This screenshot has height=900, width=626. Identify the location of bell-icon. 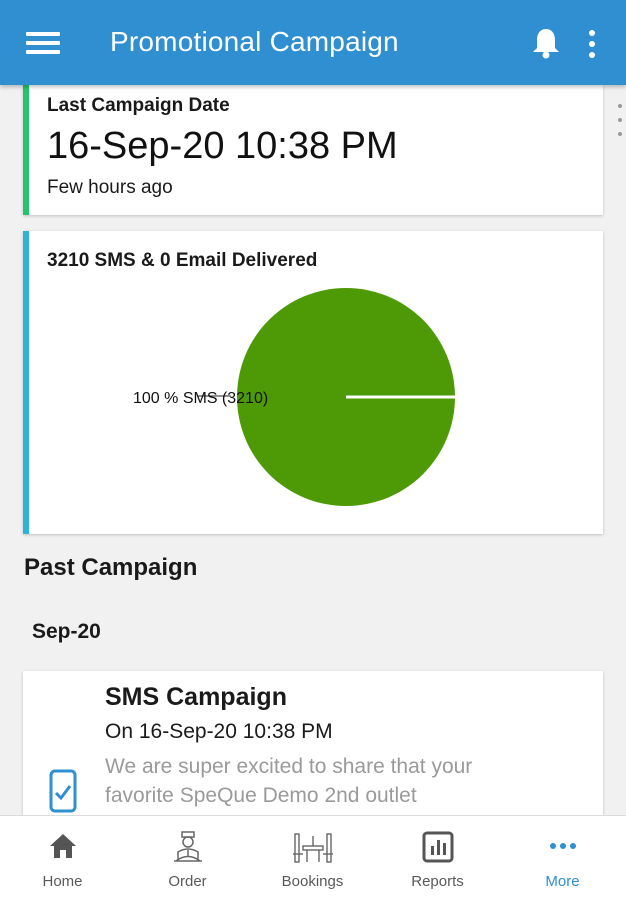
(546, 43).